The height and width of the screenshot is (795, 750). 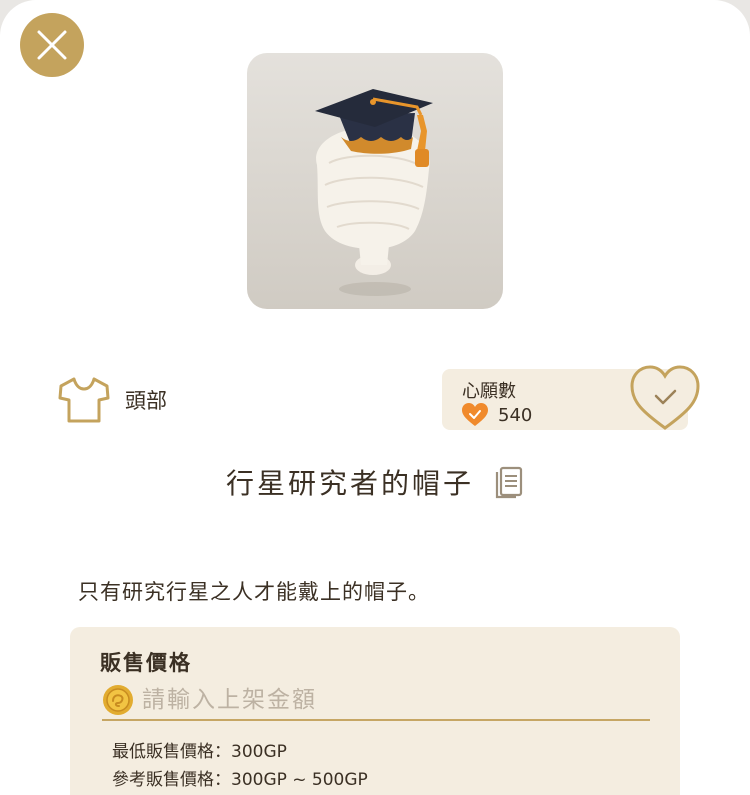 I want to click on category-label: 頭部, so click(x=146, y=401).